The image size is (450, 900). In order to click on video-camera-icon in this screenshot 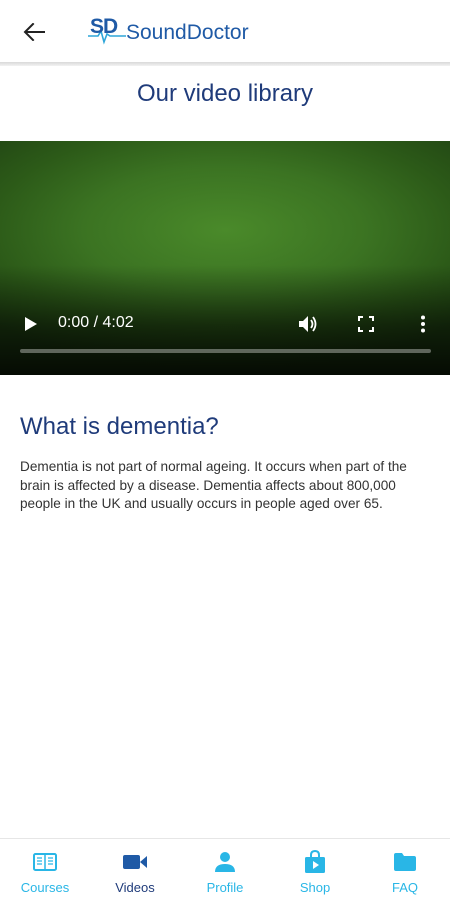, I will do `click(135, 862)`.